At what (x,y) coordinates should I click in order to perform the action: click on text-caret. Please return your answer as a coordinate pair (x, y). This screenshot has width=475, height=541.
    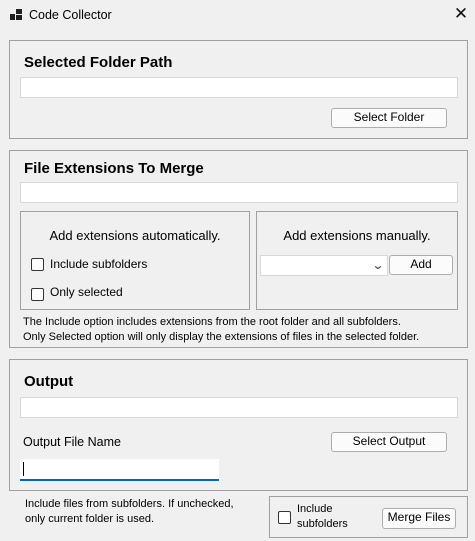
    Looking at the image, I should click on (23, 469).